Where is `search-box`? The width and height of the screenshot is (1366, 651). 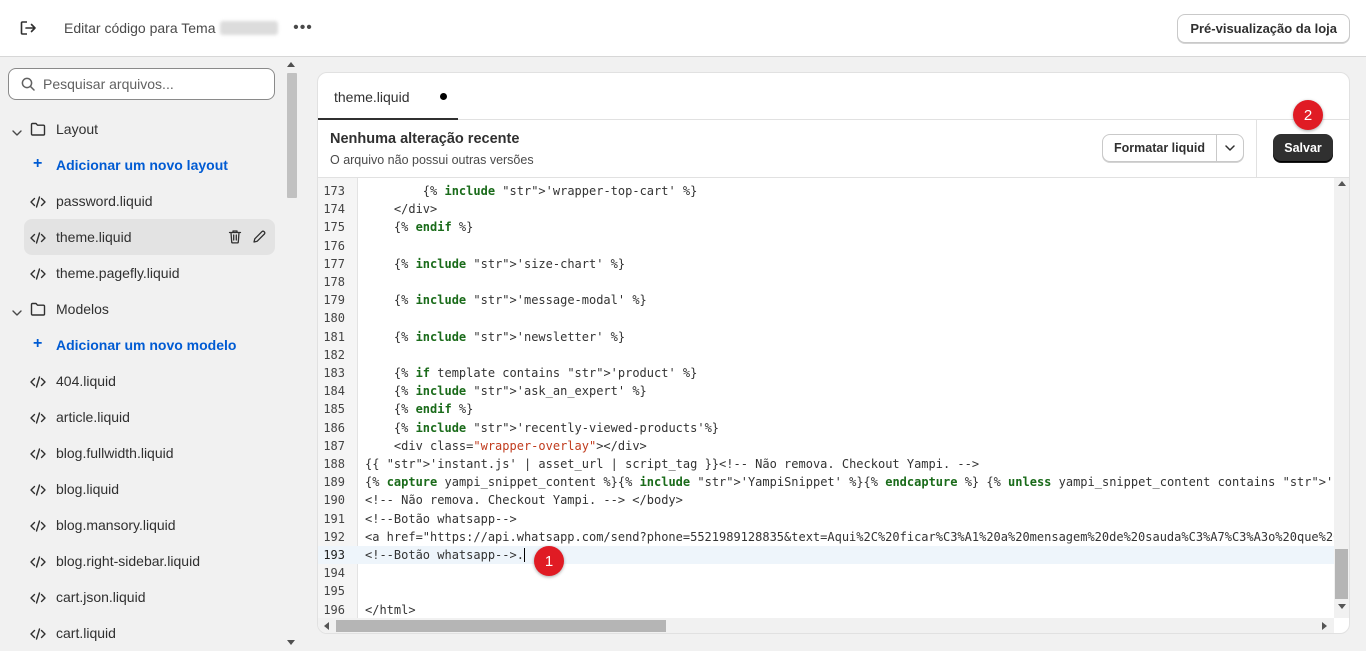
search-box is located at coordinates (141, 84).